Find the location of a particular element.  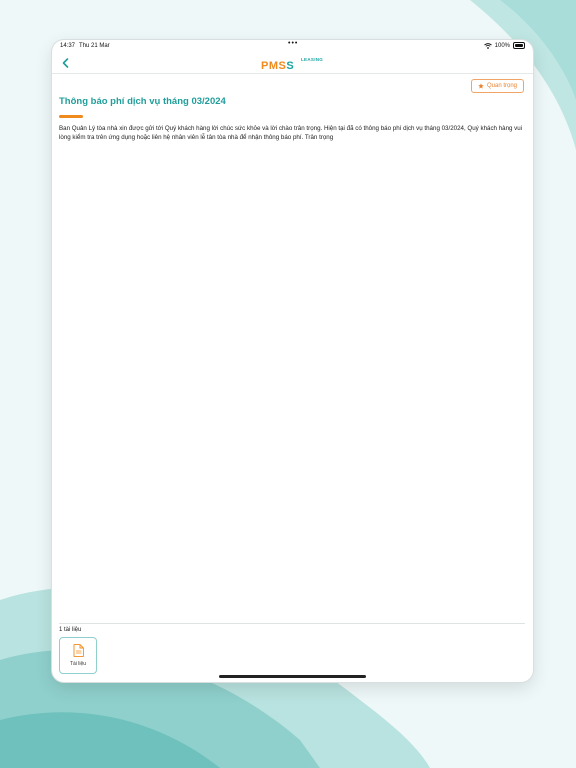

wifi-icon is located at coordinates (487, 45).